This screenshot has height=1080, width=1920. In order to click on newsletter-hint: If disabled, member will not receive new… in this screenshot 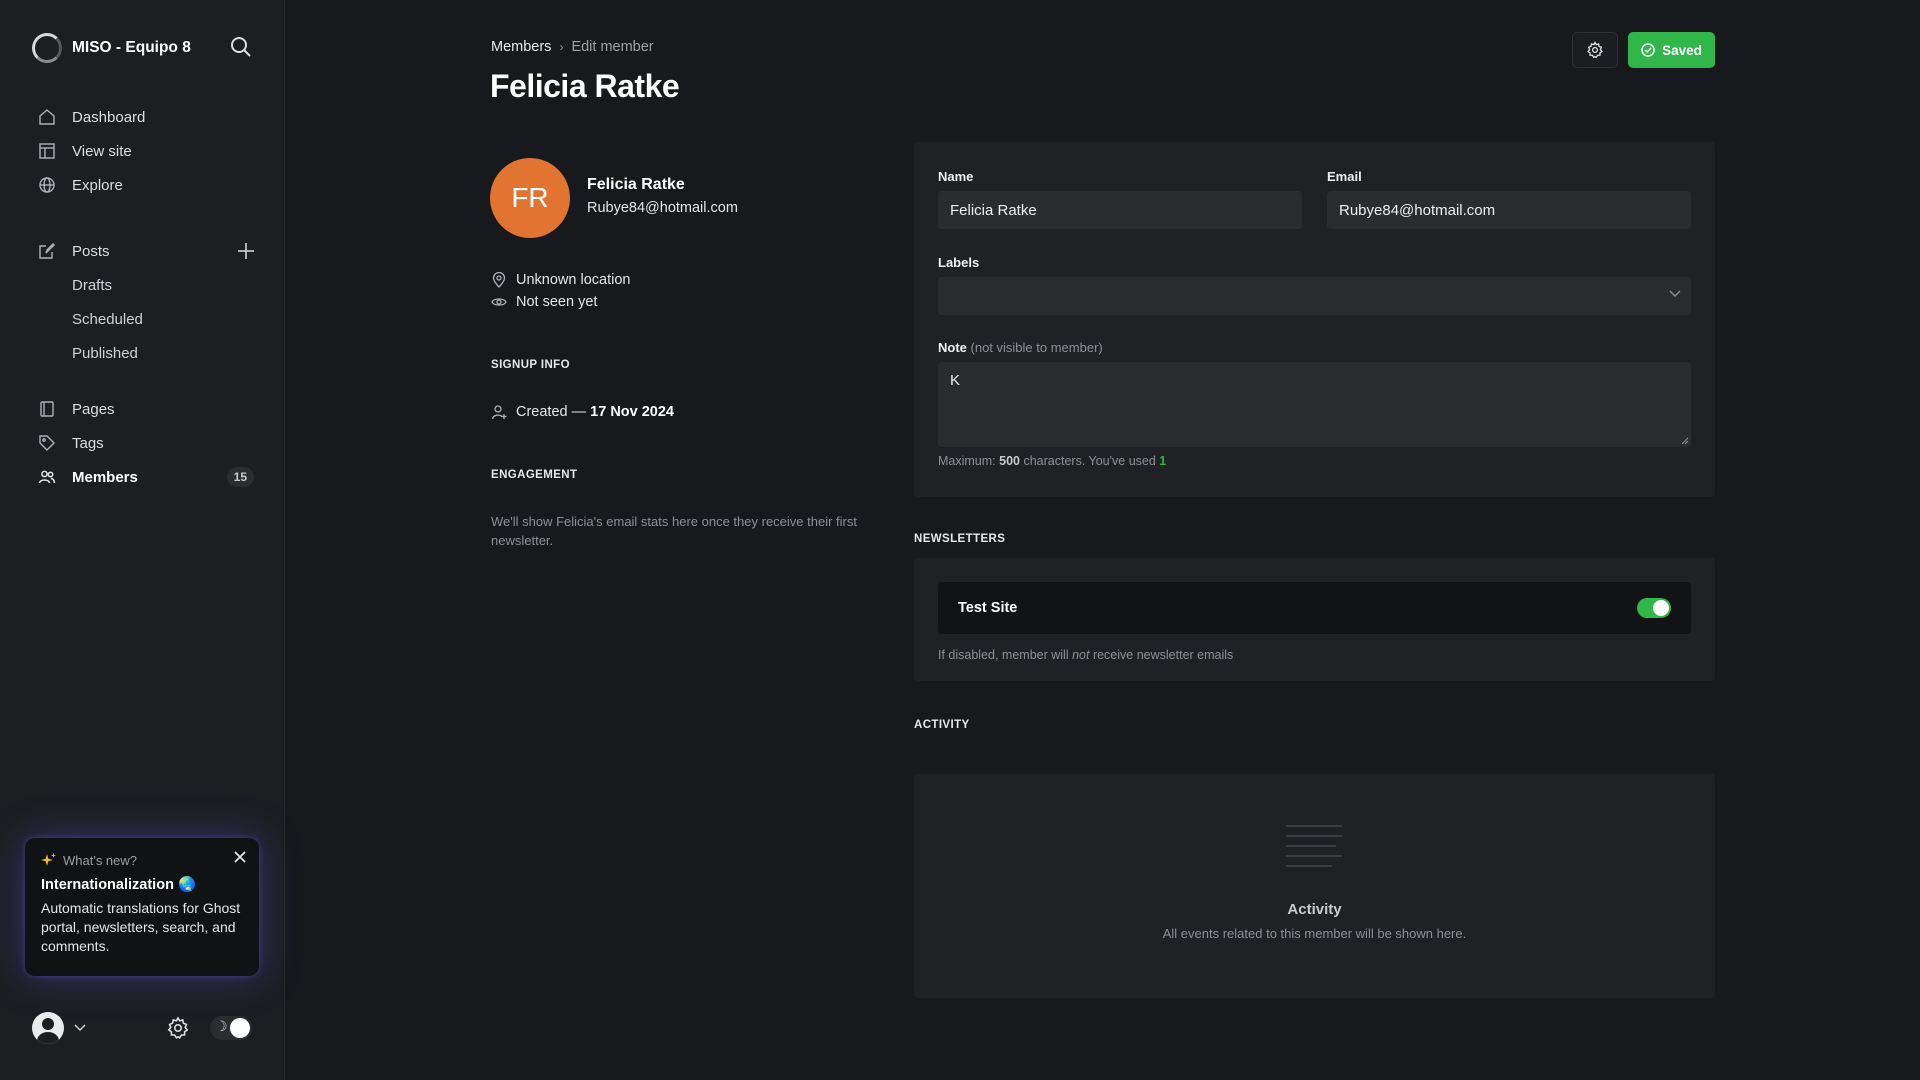, I will do `click(1085, 655)`.